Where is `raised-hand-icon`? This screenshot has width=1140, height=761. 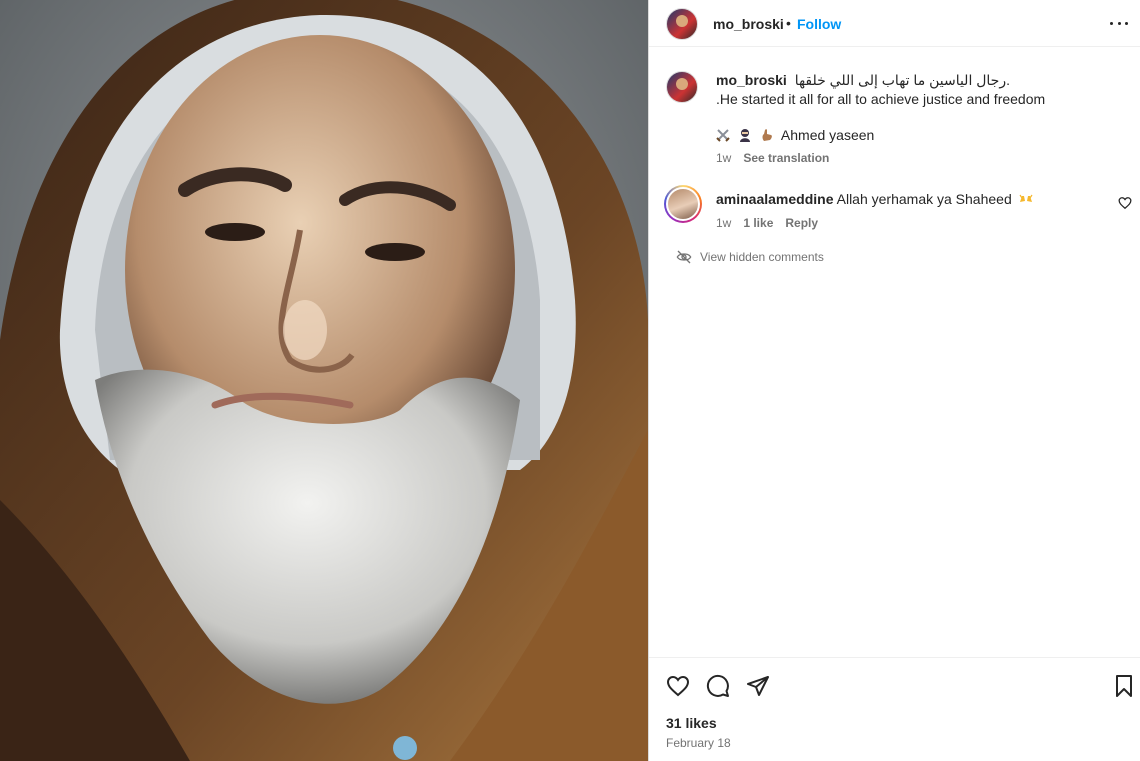 raised-hand-icon is located at coordinates (767, 135).